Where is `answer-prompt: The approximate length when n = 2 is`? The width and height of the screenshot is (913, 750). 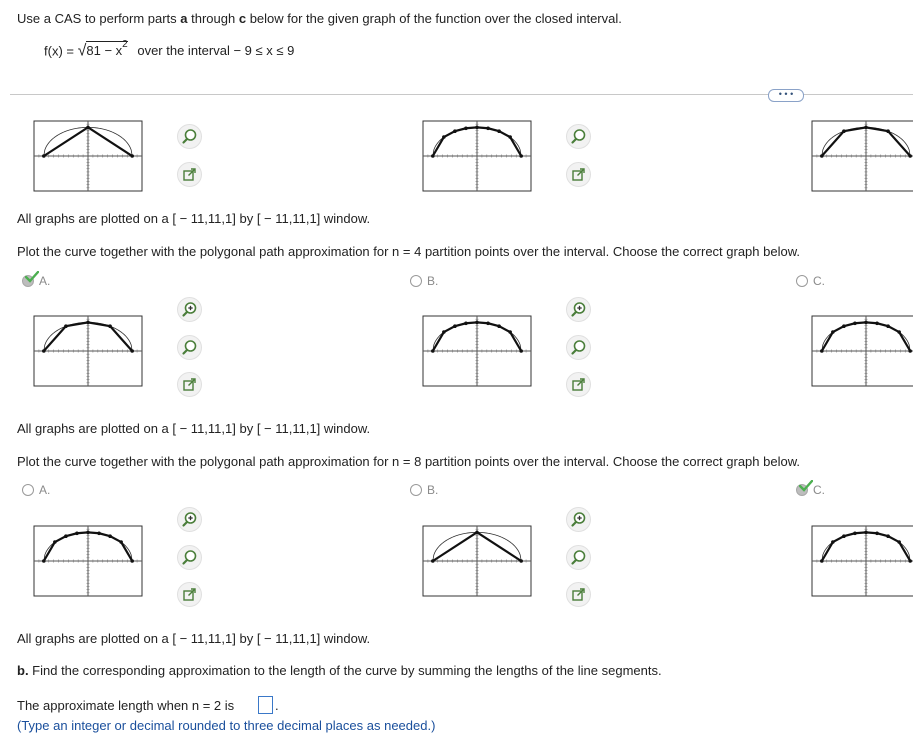
answer-prompt: The approximate length when n = 2 is is located at coordinates (125, 705).